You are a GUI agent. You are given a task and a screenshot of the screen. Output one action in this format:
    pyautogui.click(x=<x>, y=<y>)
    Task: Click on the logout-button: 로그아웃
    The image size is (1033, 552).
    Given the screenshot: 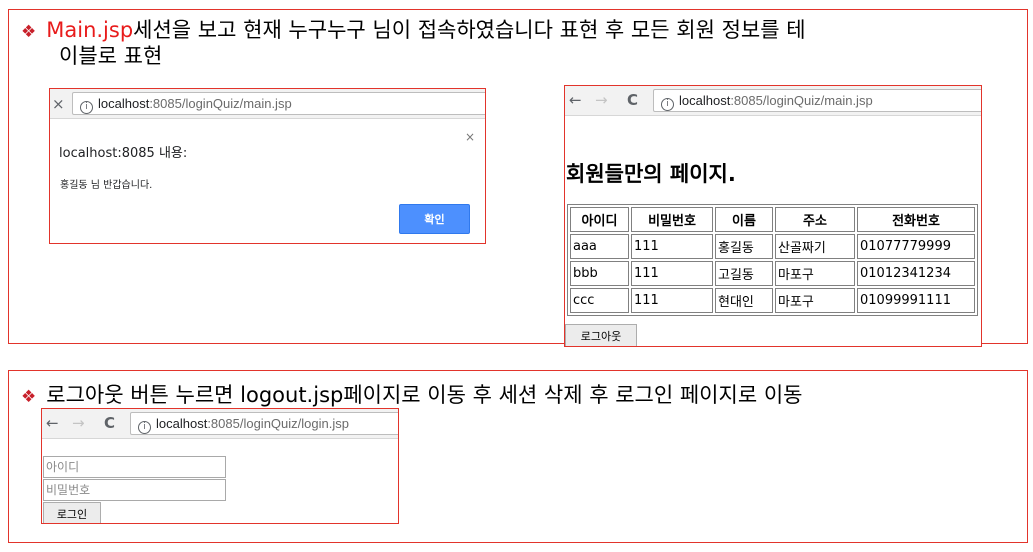 What is the action you would take?
    pyautogui.click(x=601, y=335)
    